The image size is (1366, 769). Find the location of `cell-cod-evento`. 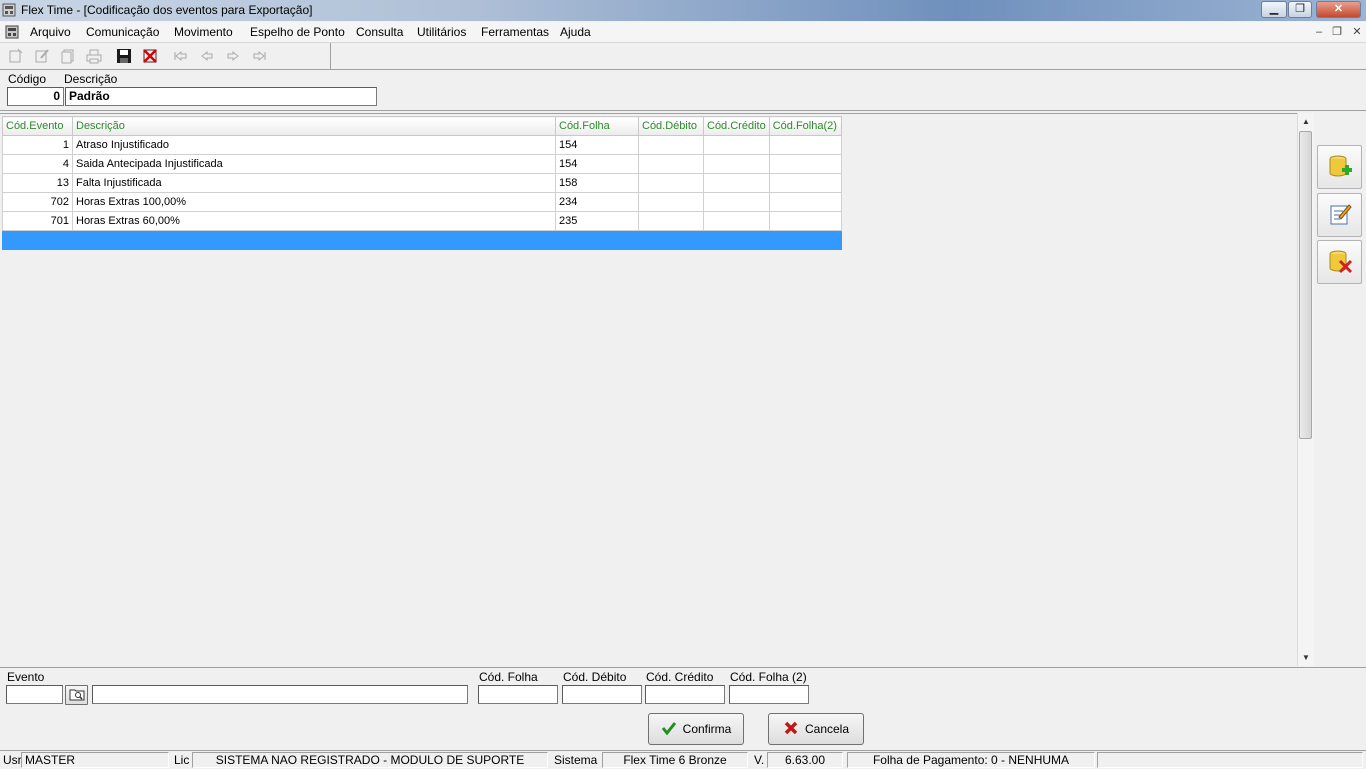

cell-cod-evento is located at coordinates (37, 240).